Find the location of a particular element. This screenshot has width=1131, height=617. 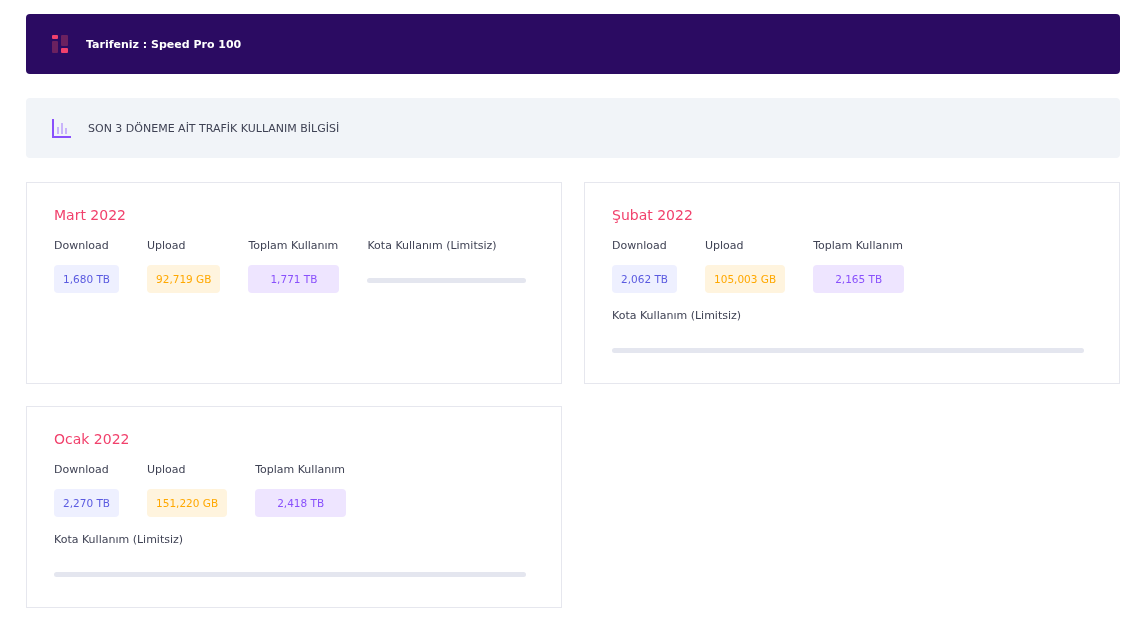

stat-value: 105,003 GB is located at coordinates (745, 279).